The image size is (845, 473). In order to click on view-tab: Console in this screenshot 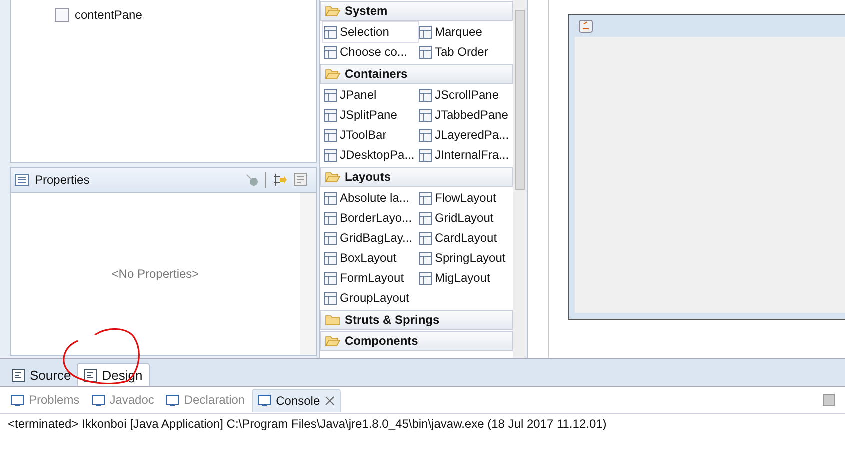, I will do `click(297, 400)`.